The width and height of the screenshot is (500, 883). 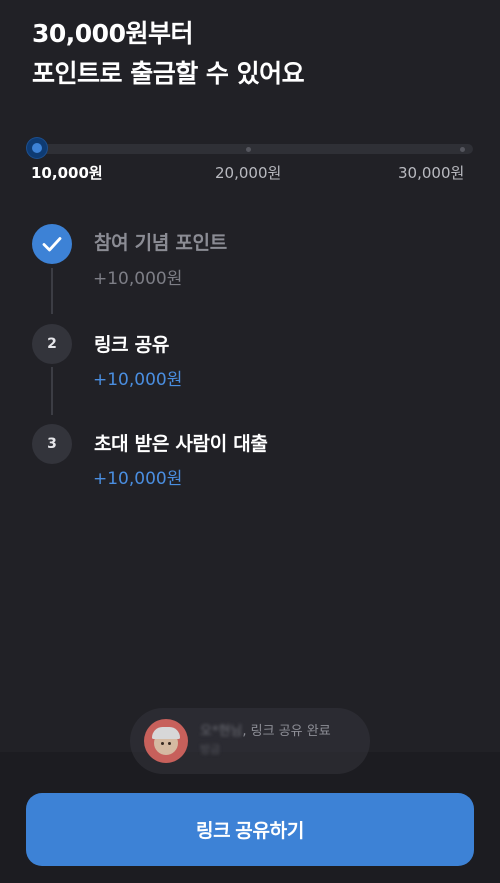 What do you see at coordinates (168, 73) in the screenshot?
I see `title-line-2: 포인트로 출금할 수 있어요` at bounding box center [168, 73].